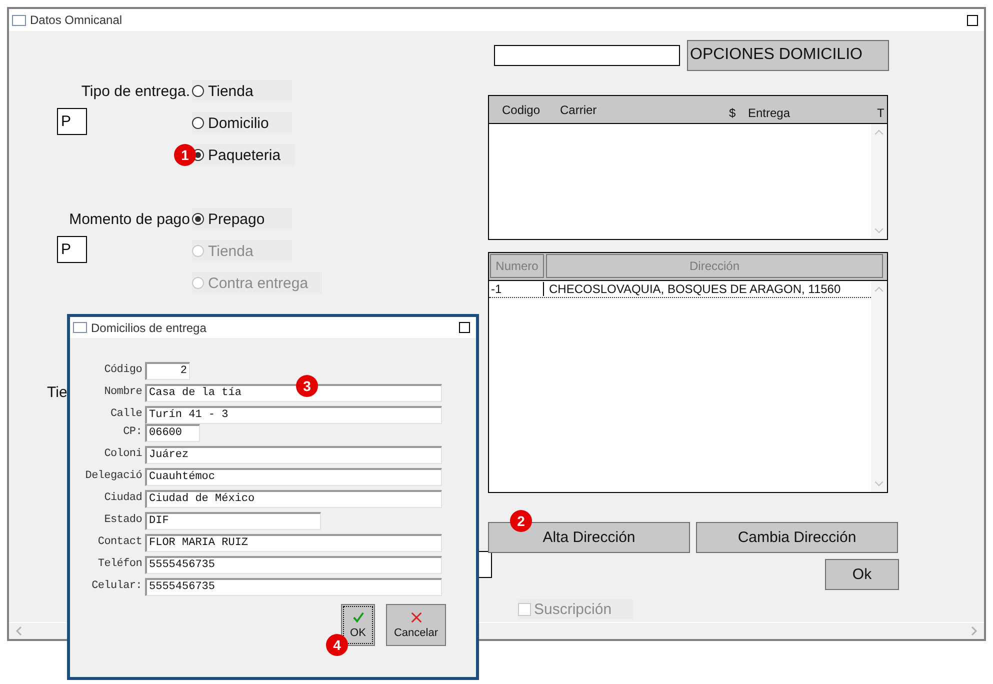  I want to click on field-label: Calle, so click(126, 414).